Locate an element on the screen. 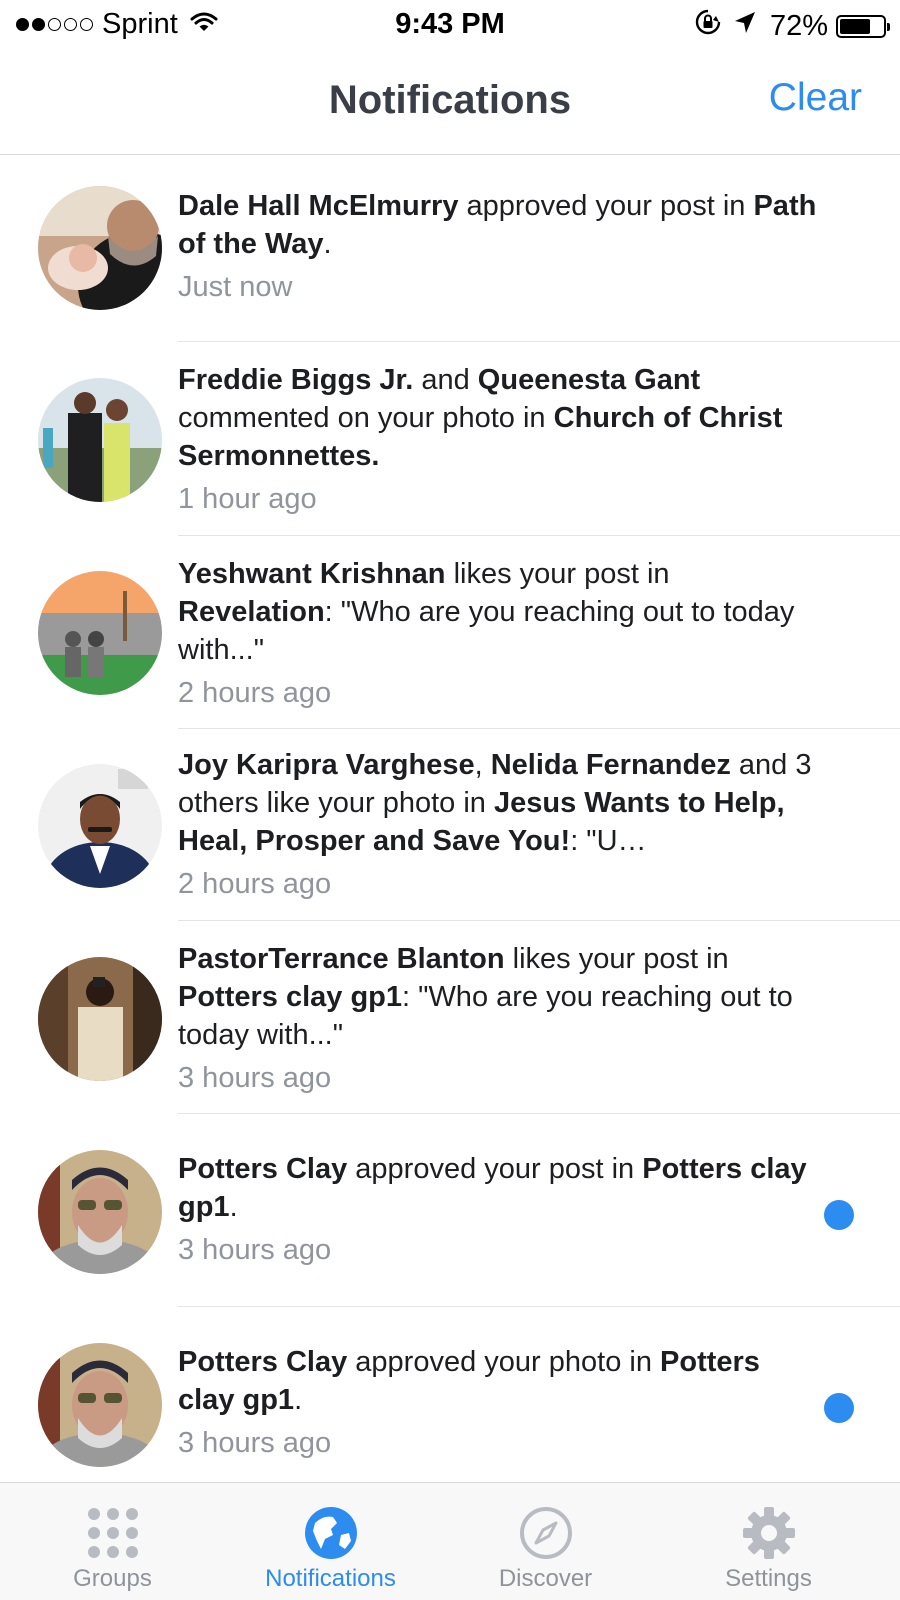 The image size is (900, 1600). groups-grid-icon is located at coordinates (113, 1533).